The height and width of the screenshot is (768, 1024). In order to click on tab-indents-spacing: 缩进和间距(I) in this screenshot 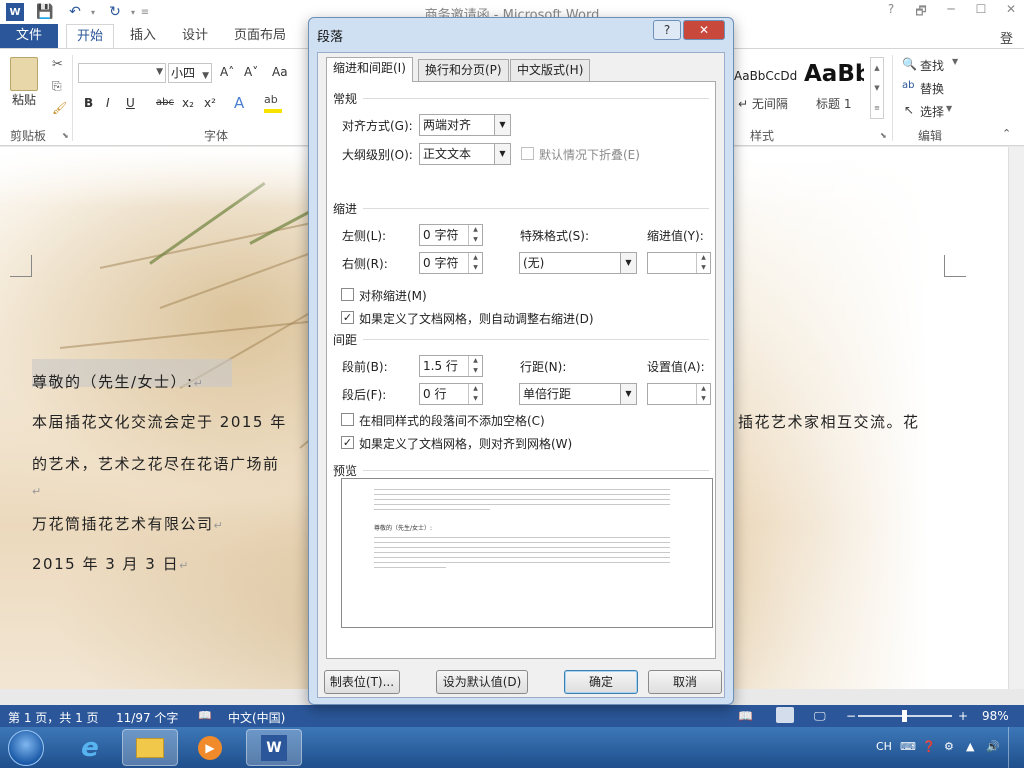, I will do `click(369, 69)`.